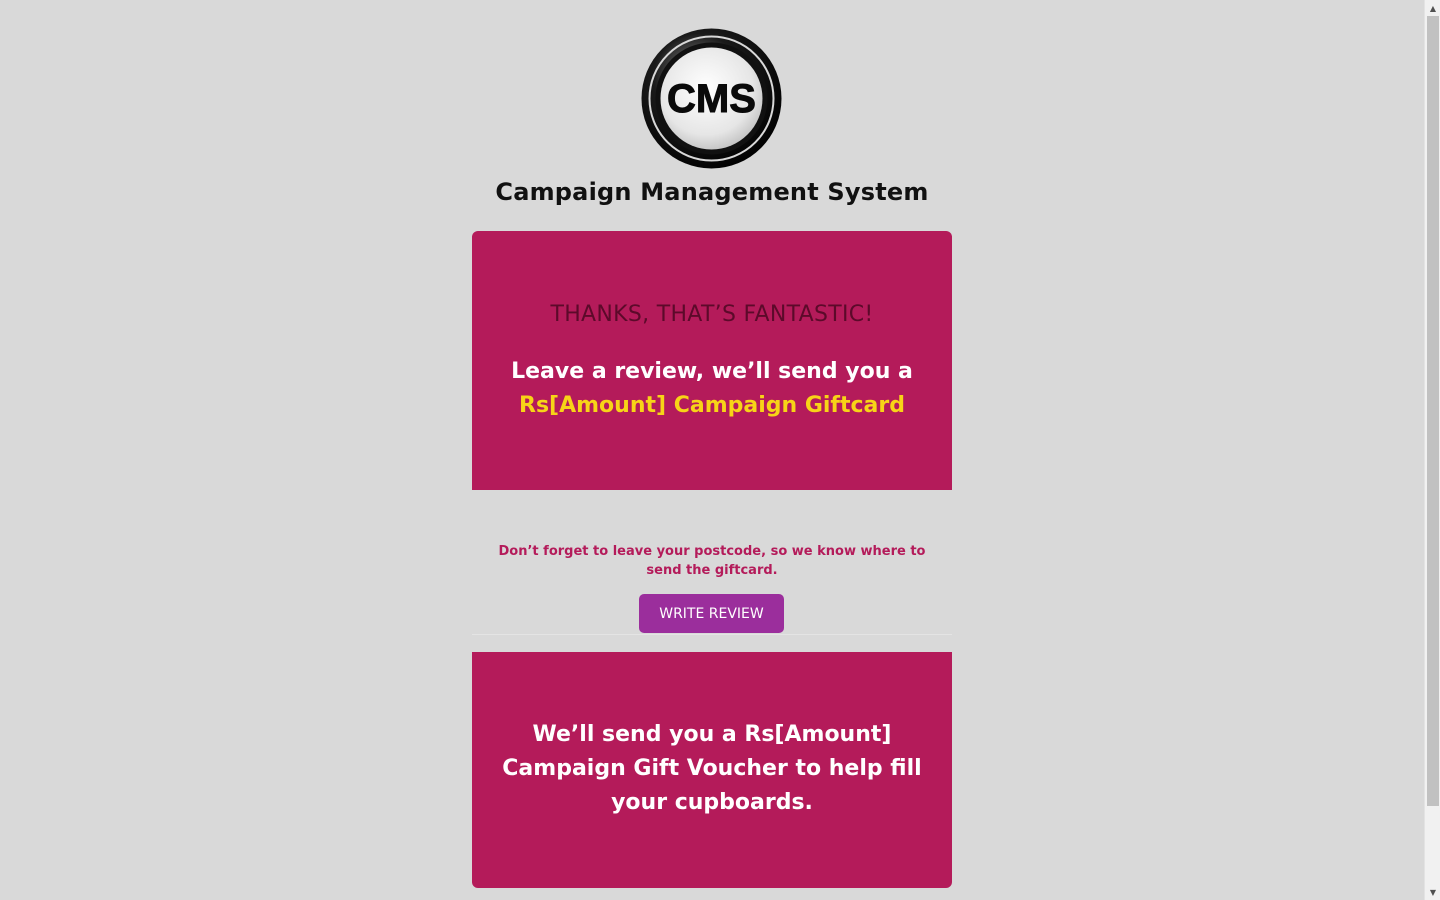  I want to click on vertical-scrollbar: ▲ ▼, so click(1432, 450).